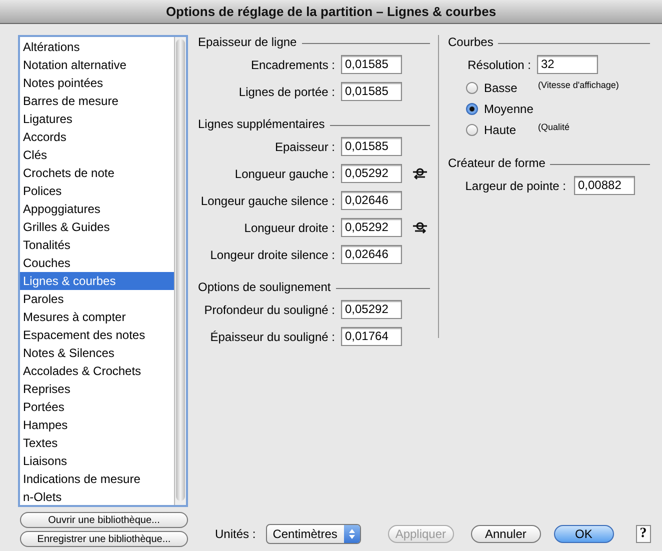 This screenshot has width=662, height=551. Describe the element at coordinates (97, 119) in the screenshot. I see `category-item: Ligatures` at that location.